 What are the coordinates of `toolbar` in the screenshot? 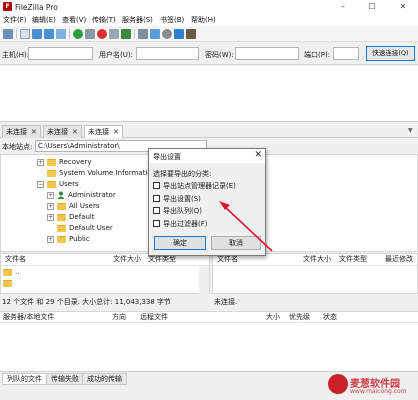 It's located at (209, 34).